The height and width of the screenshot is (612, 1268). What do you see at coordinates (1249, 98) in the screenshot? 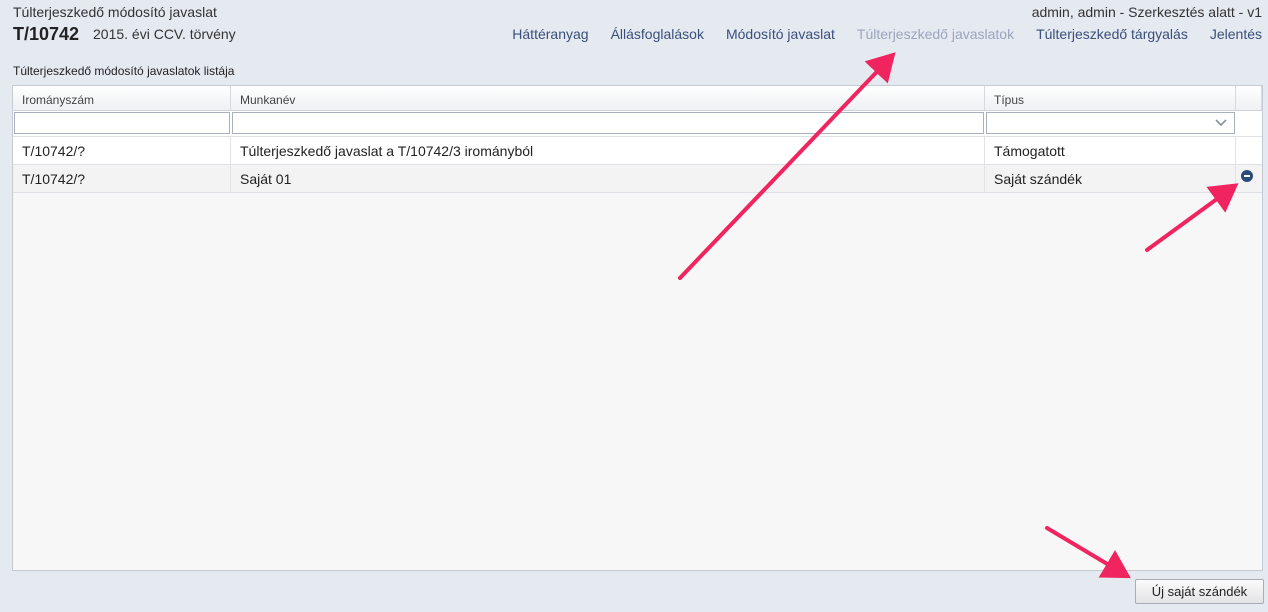
I see `column-header-actions` at bounding box center [1249, 98].